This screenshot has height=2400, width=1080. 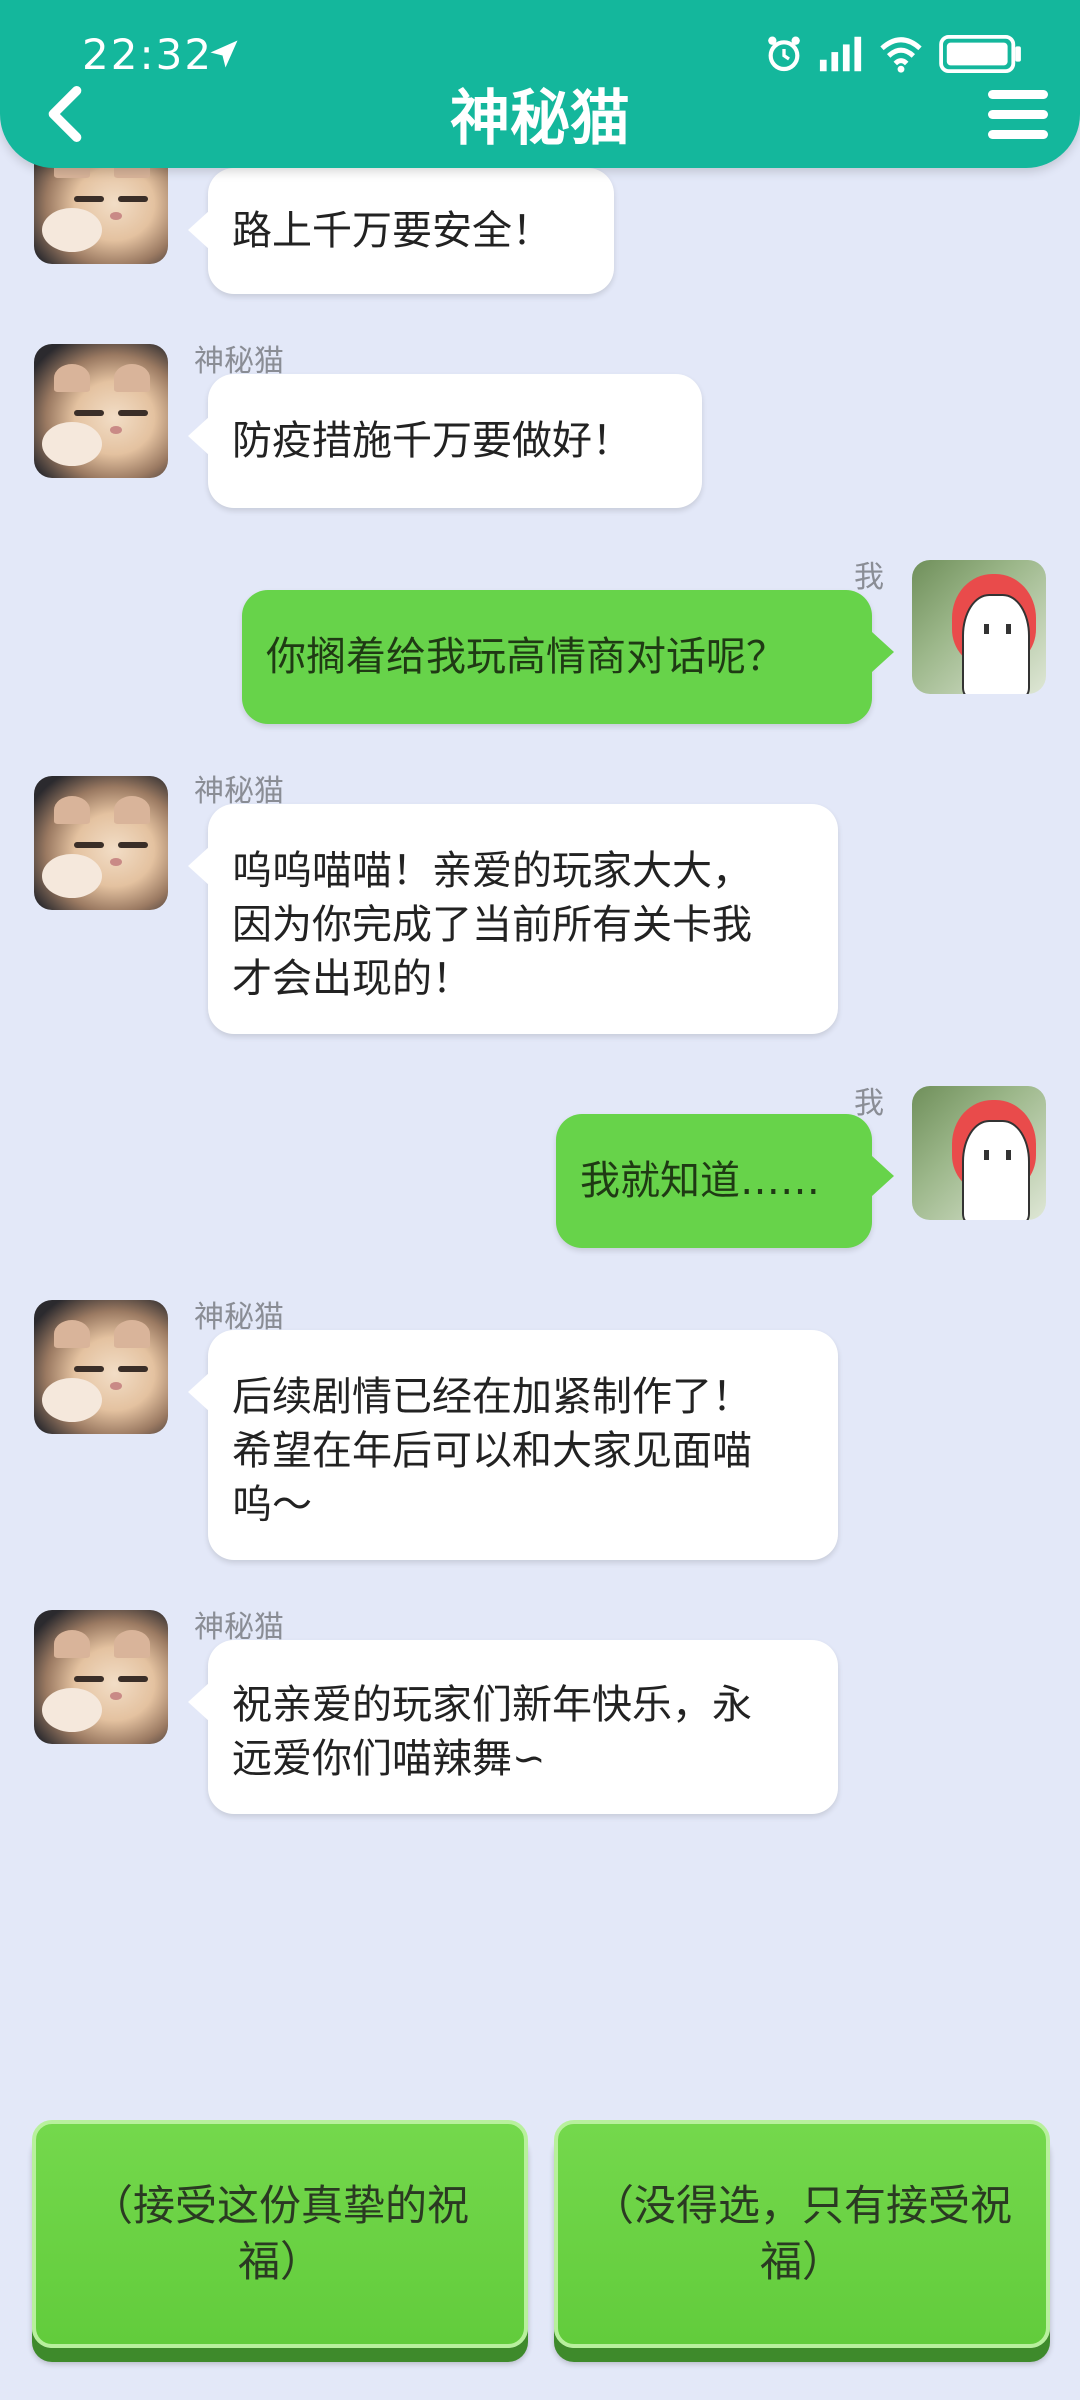 What do you see at coordinates (801, 2205) in the screenshot?
I see `choice-label-line: （没得选，只有接受祝` at bounding box center [801, 2205].